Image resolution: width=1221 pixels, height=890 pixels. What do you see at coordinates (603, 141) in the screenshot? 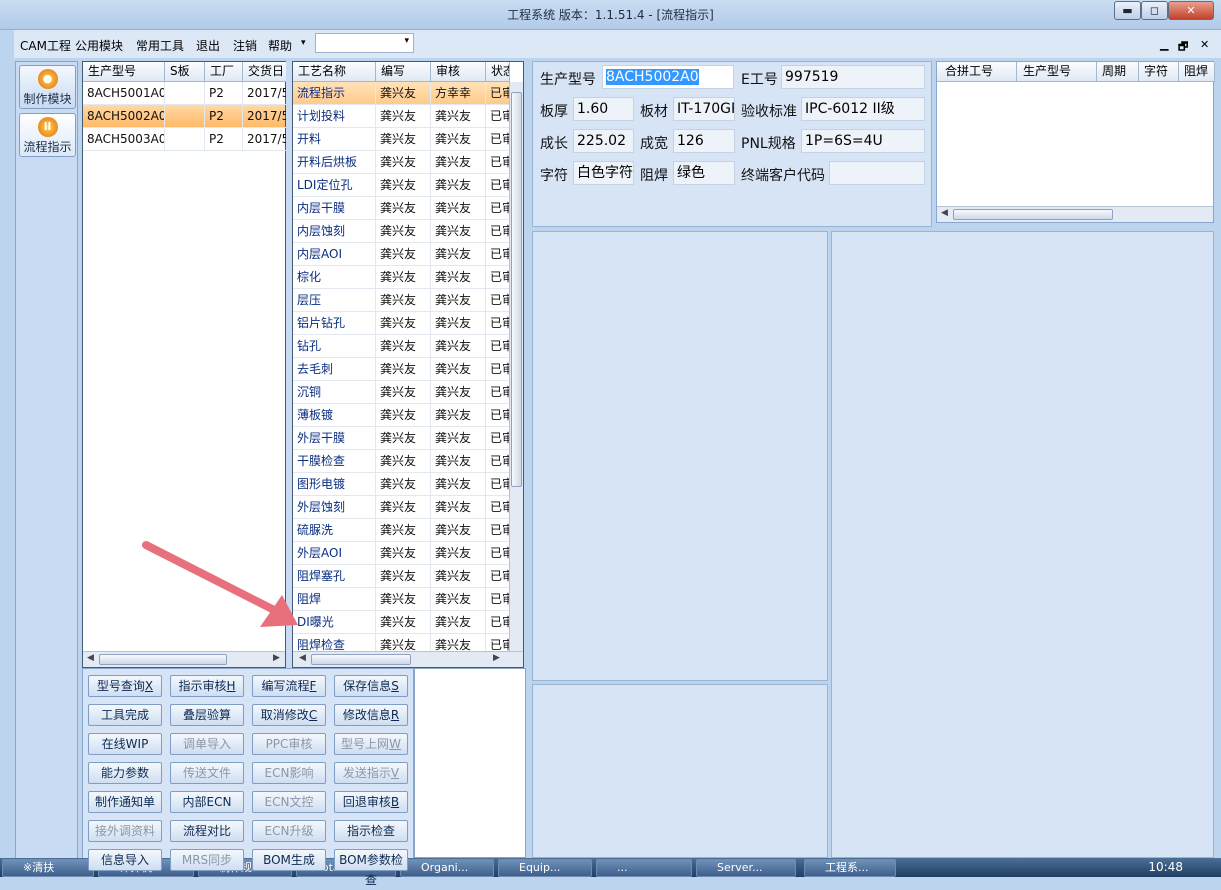
I see `length-field: 225.02` at bounding box center [603, 141].